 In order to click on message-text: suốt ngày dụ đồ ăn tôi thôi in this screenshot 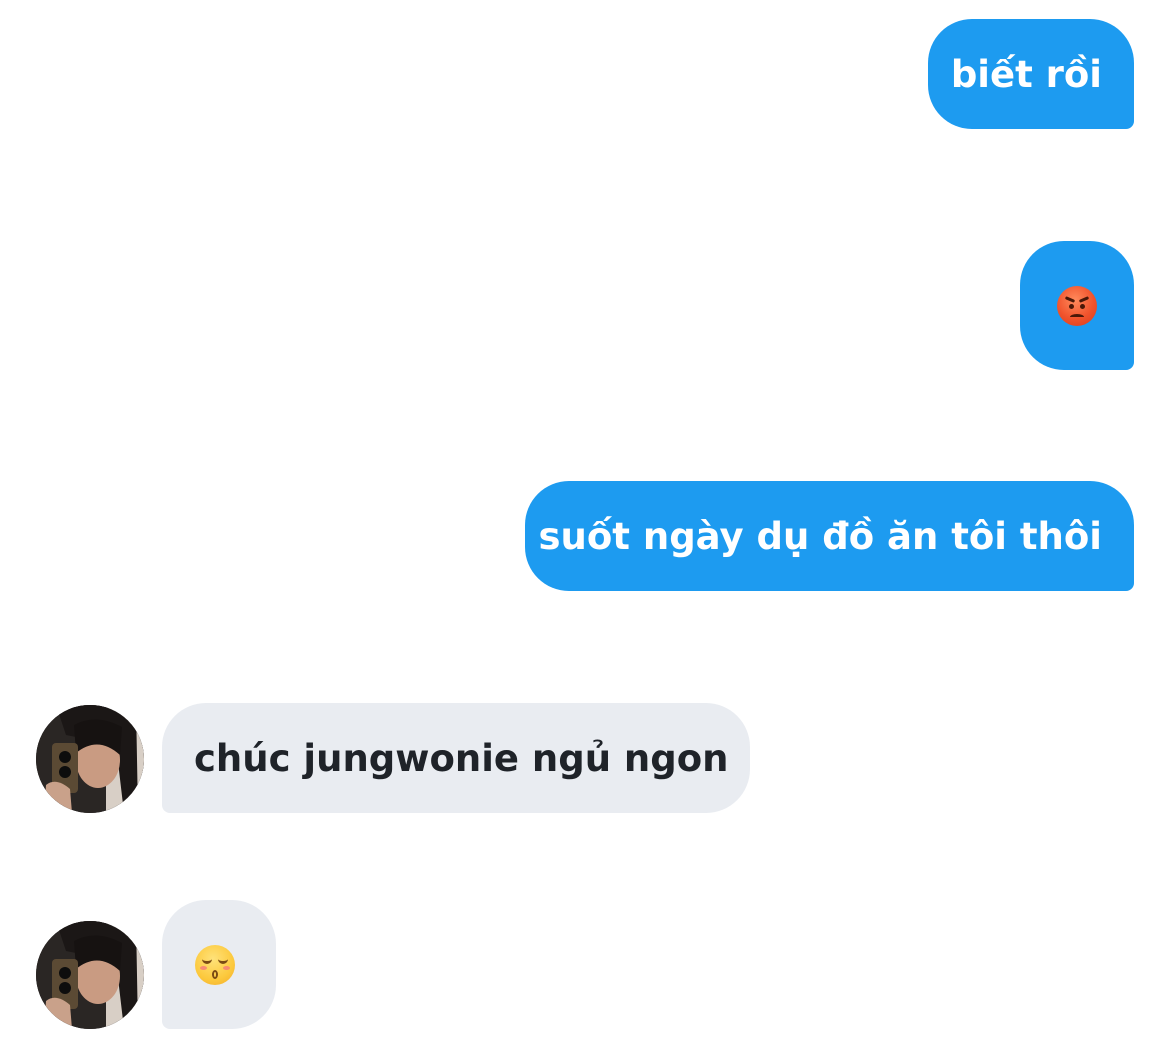, I will do `click(820, 536)`.